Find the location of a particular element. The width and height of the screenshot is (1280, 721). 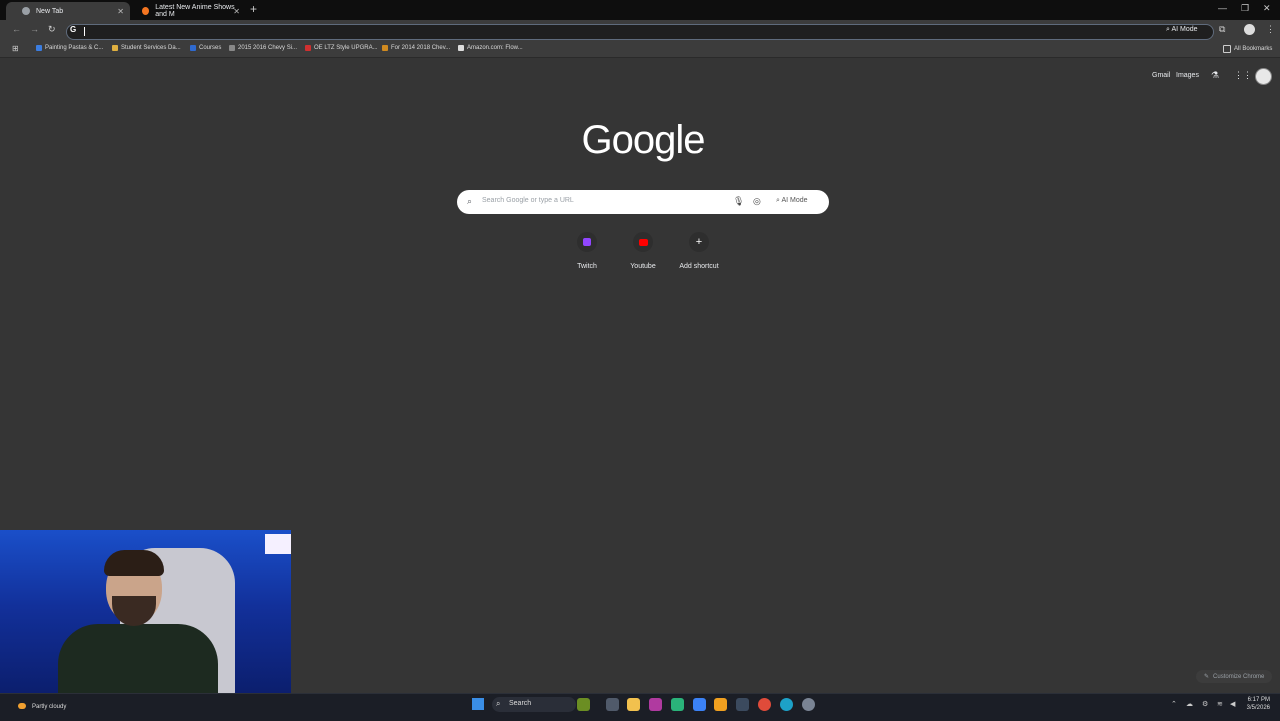

crunchyroll-icon is located at coordinates (146, 11).